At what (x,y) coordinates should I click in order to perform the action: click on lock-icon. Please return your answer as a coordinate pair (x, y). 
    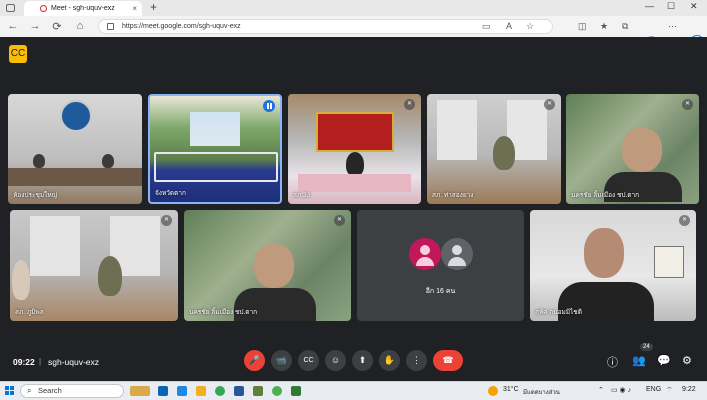
    Looking at the image, I should click on (110, 26).